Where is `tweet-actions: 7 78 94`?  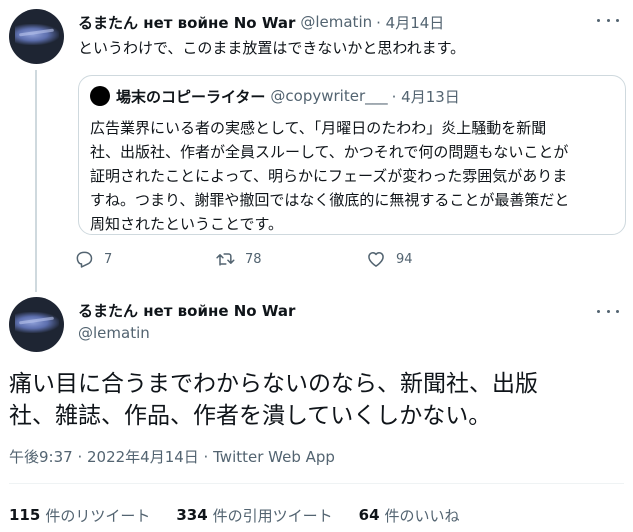 tweet-actions: 7 78 94 is located at coordinates (274, 259).